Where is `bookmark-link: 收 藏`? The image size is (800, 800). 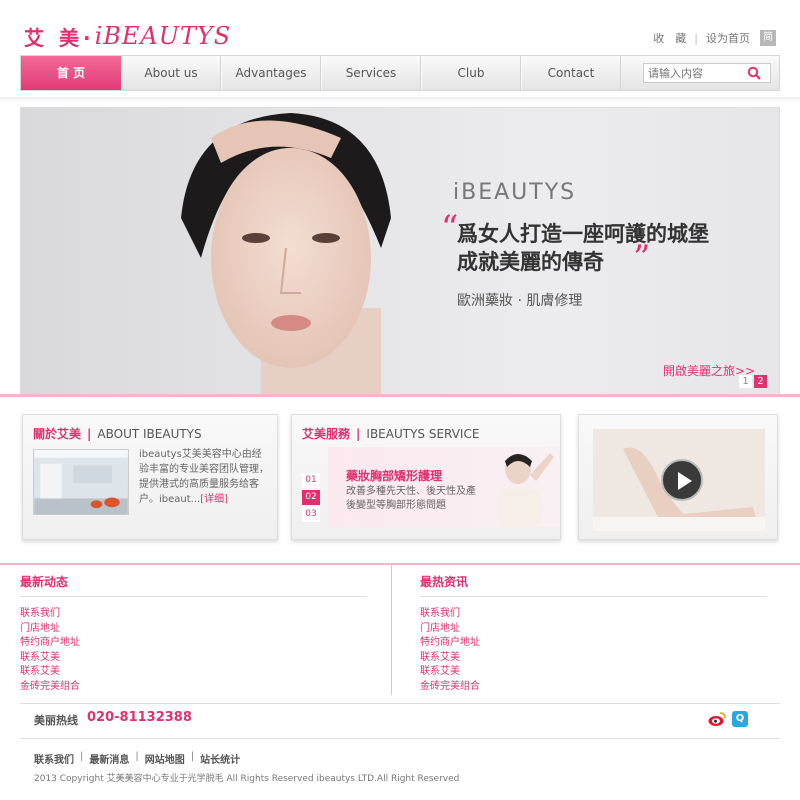
bookmark-link: 收 藏 is located at coordinates (669, 38).